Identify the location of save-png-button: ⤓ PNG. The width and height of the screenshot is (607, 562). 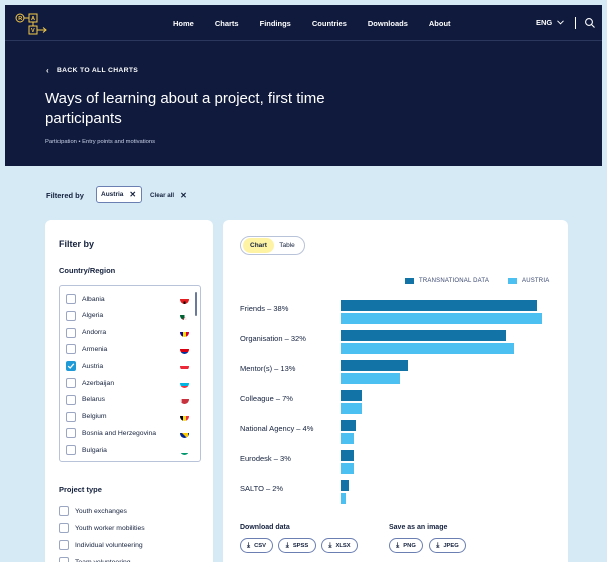
(406, 545).